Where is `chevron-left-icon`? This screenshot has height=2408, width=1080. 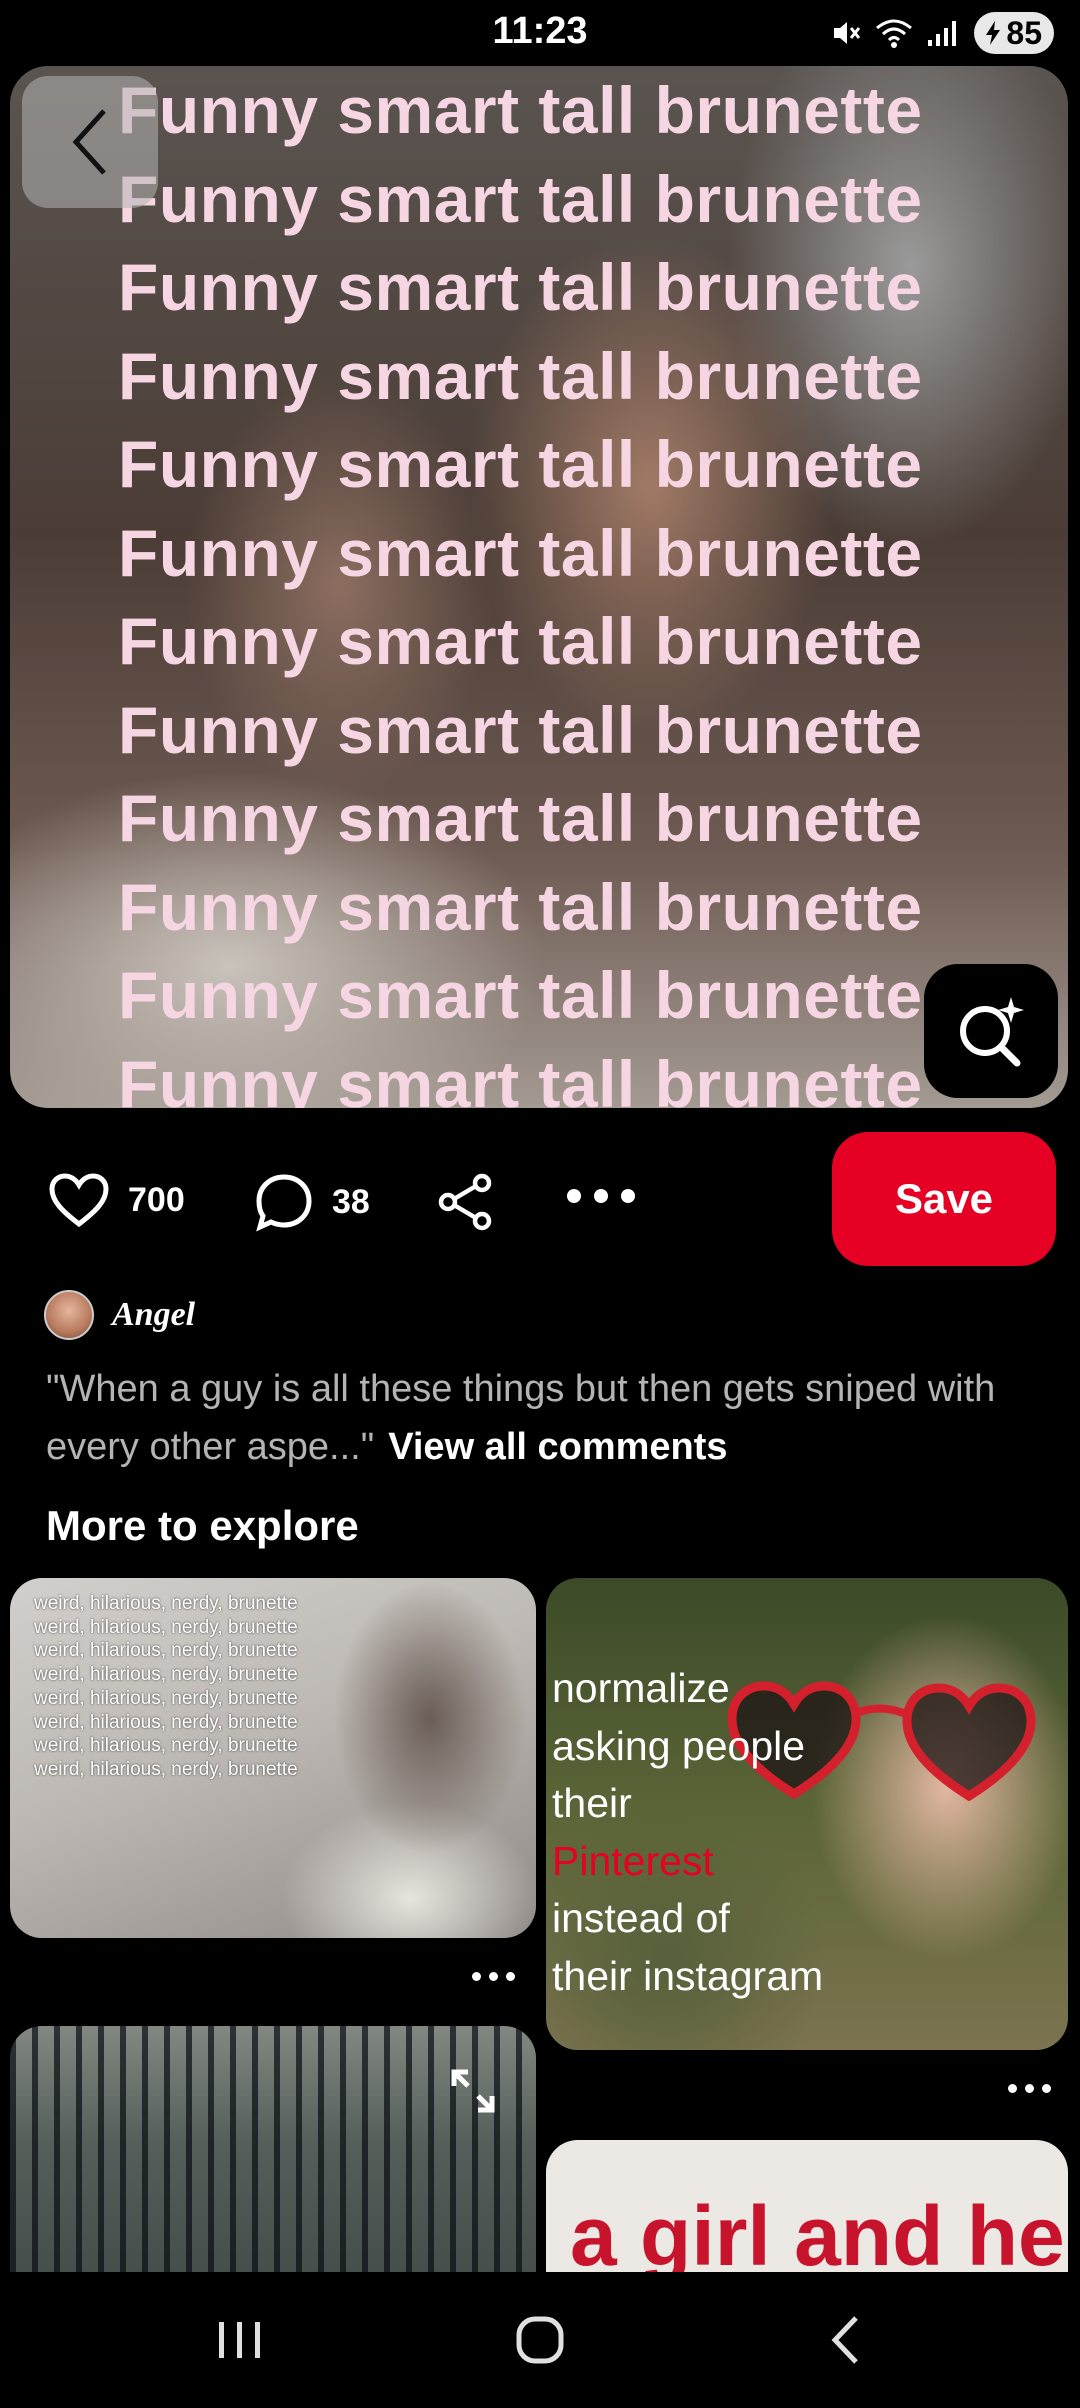 chevron-left-icon is located at coordinates (89, 142).